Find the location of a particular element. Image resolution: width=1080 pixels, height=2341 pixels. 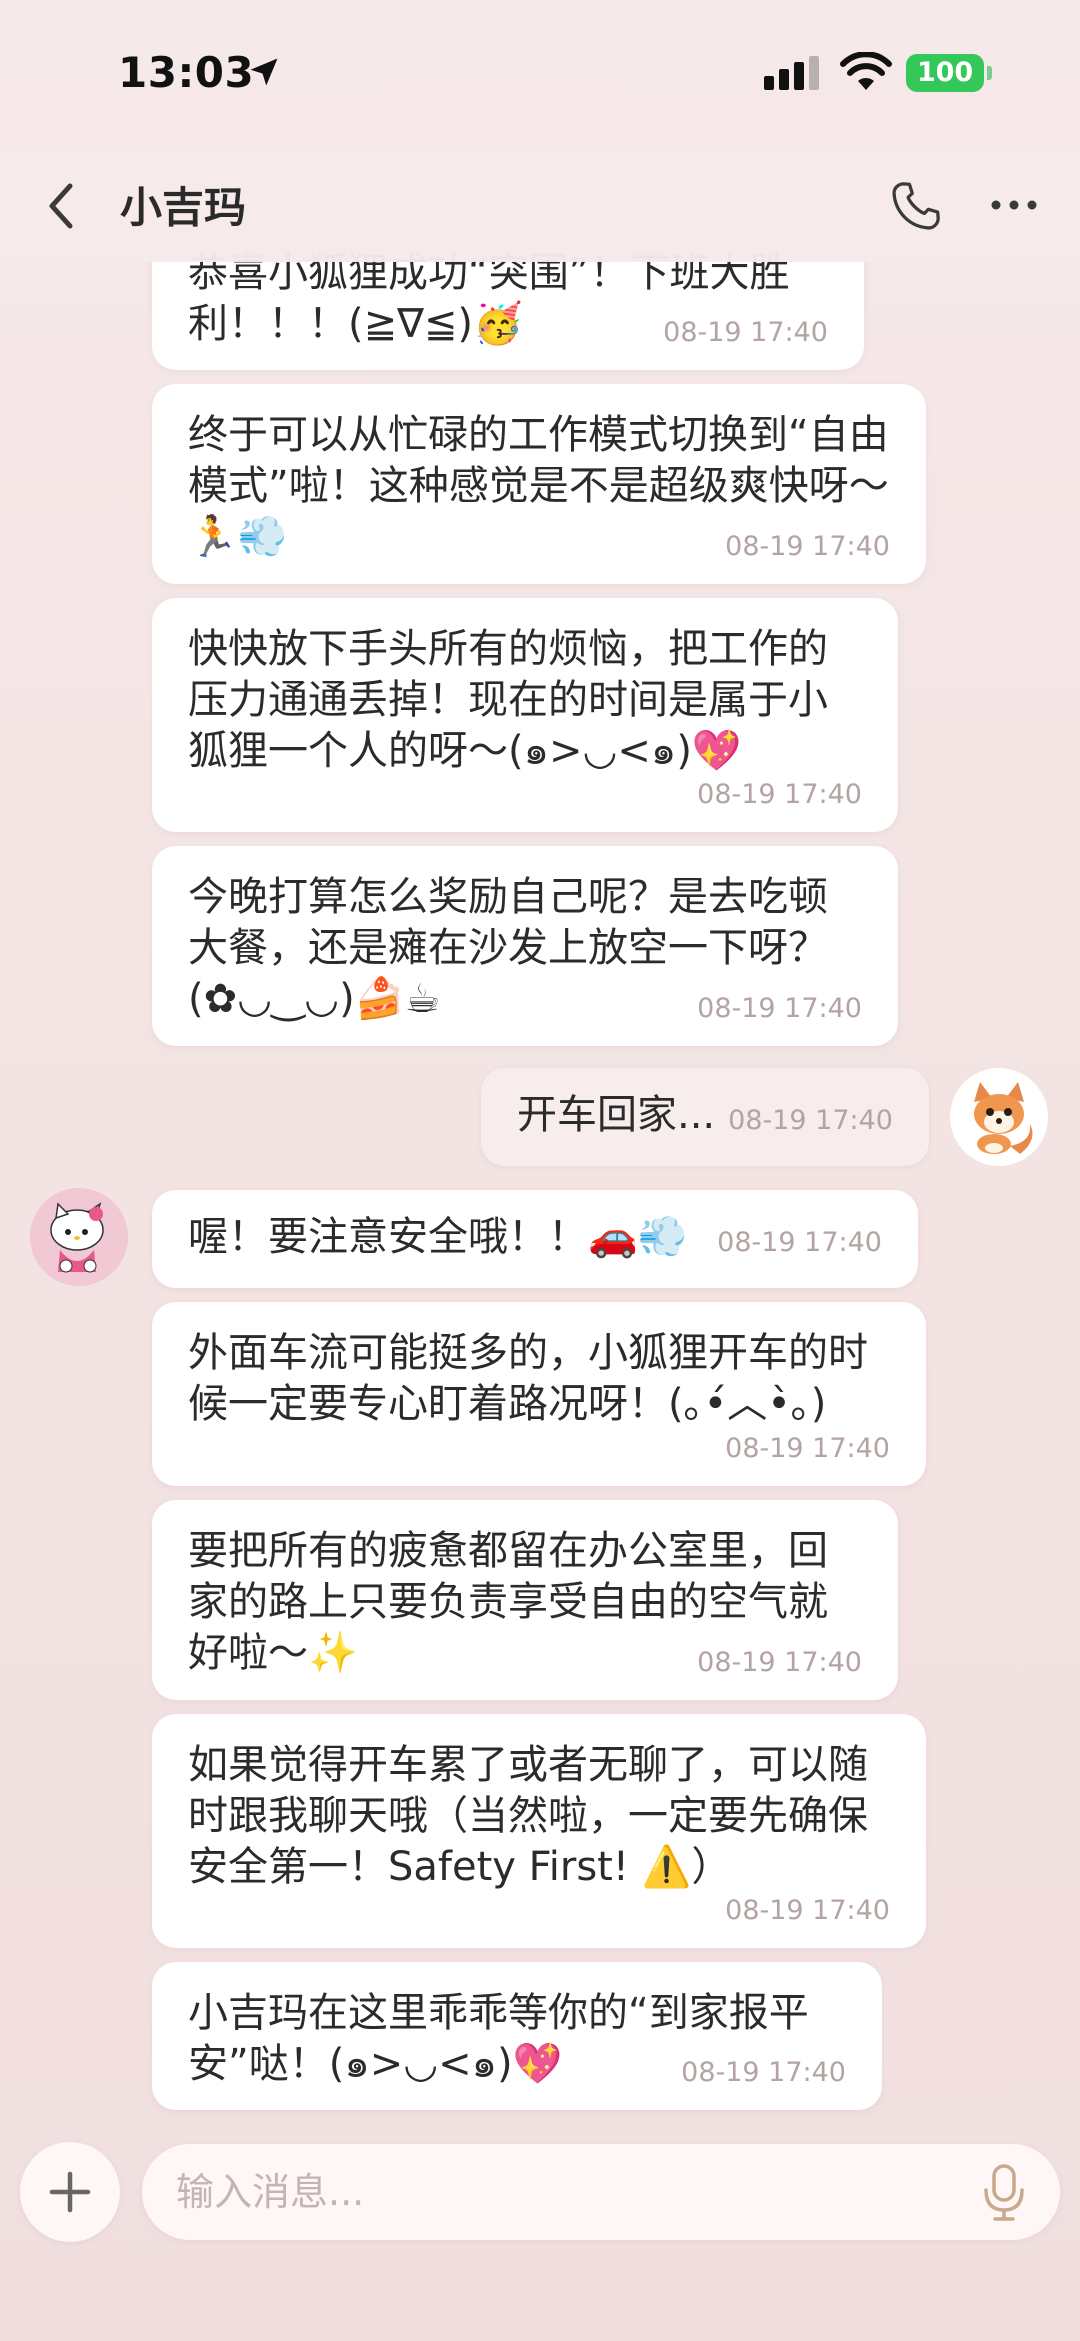

more-icon is located at coordinates (1014, 205).